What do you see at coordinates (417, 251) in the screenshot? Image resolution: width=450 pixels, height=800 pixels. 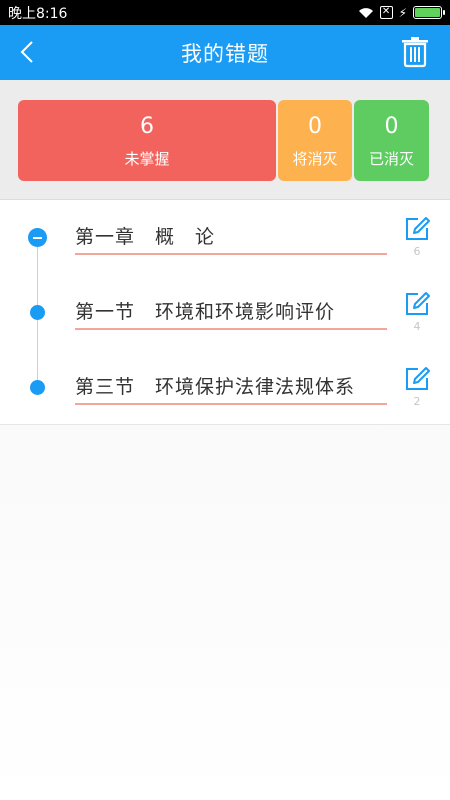 I see `item-count: 6` at bounding box center [417, 251].